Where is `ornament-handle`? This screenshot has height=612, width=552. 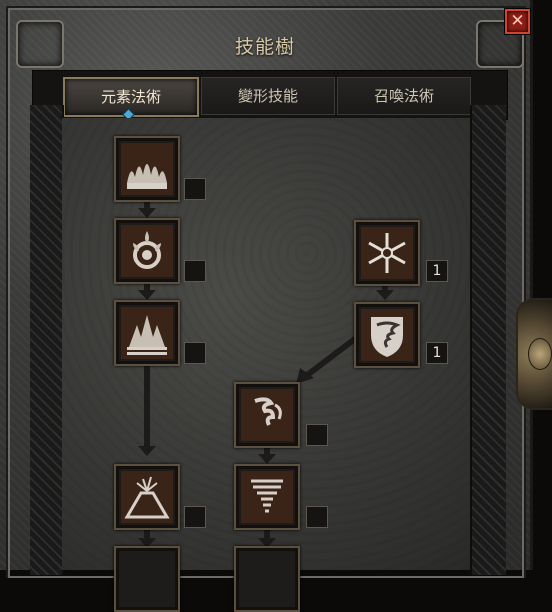
ornament-handle is located at coordinates (534, 354).